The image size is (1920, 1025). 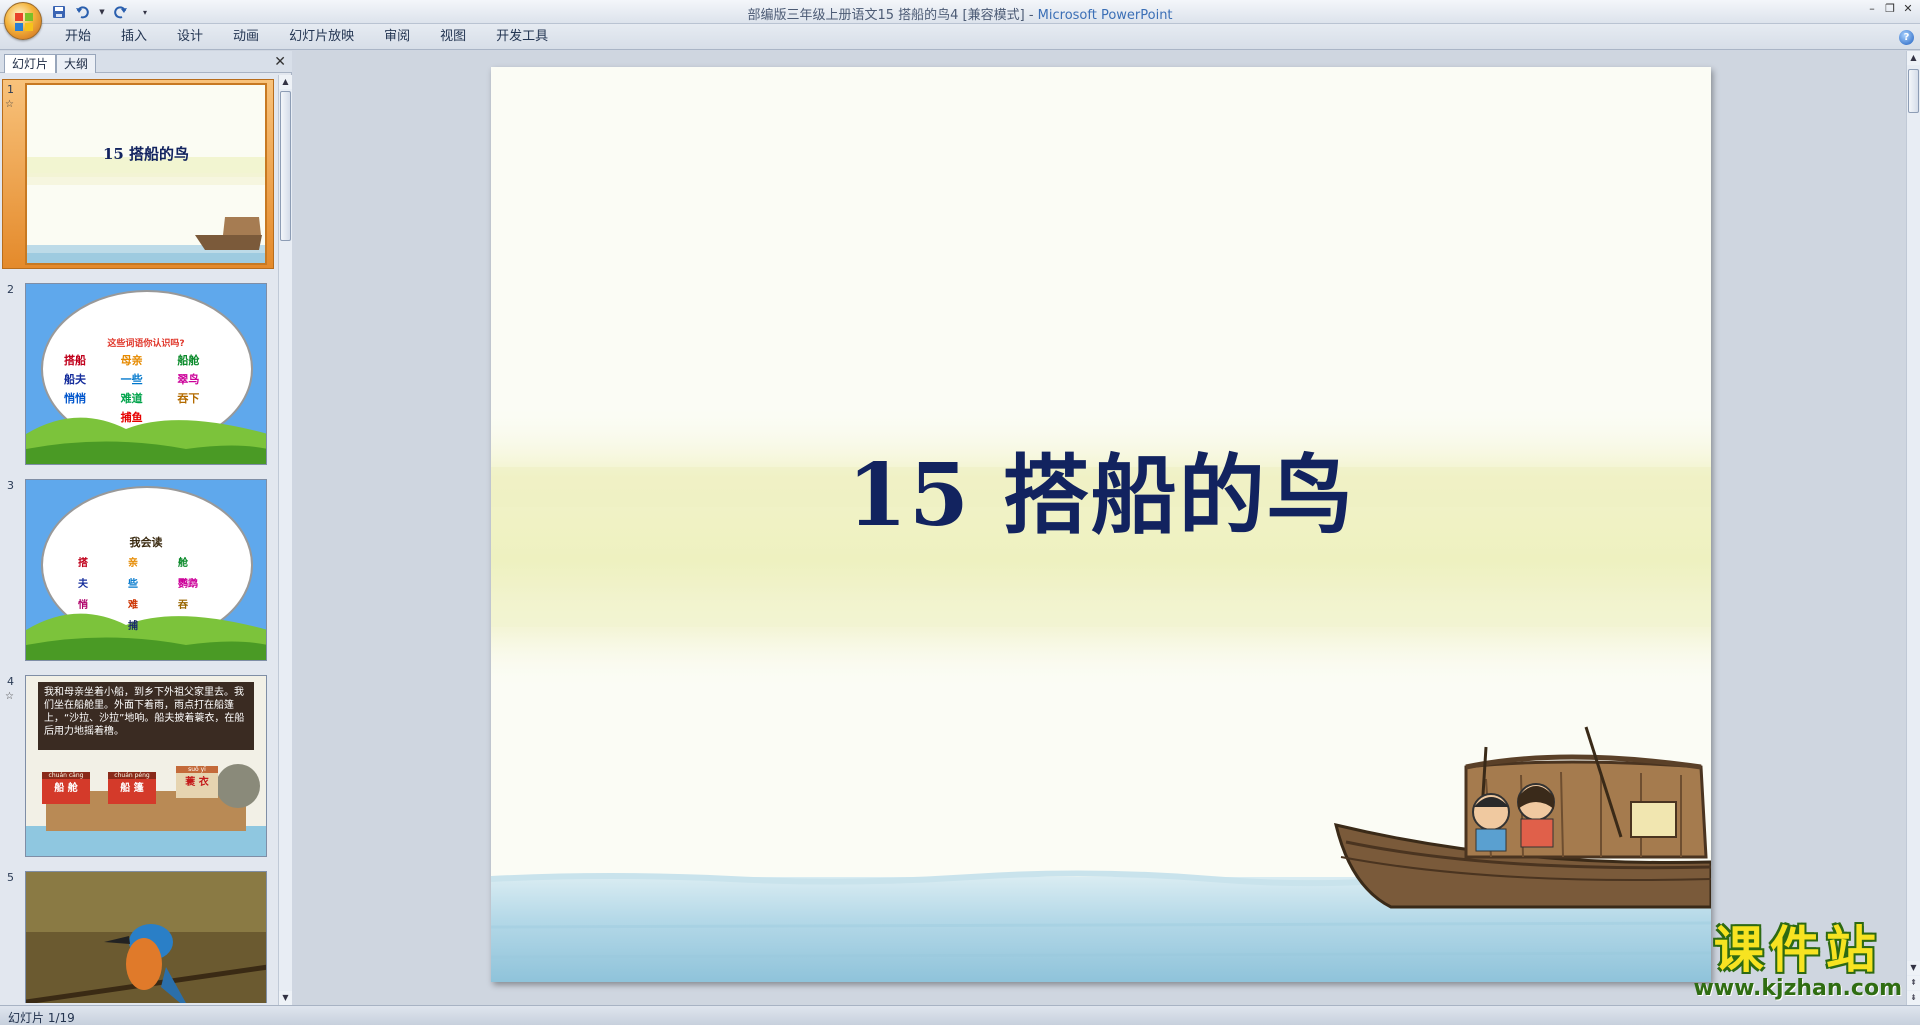 What do you see at coordinates (146, 542) in the screenshot?
I see `slide-3-heading: 我会读` at bounding box center [146, 542].